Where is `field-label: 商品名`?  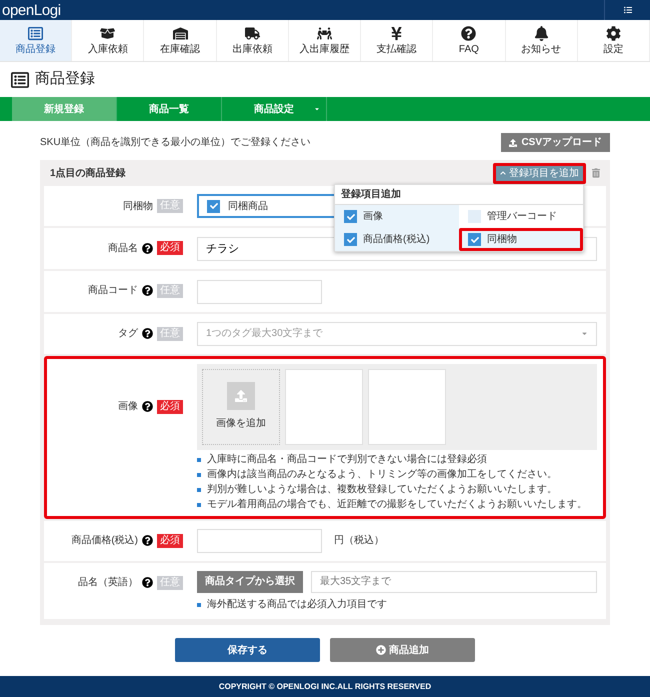
field-label: 商品名 is located at coordinates (123, 249).